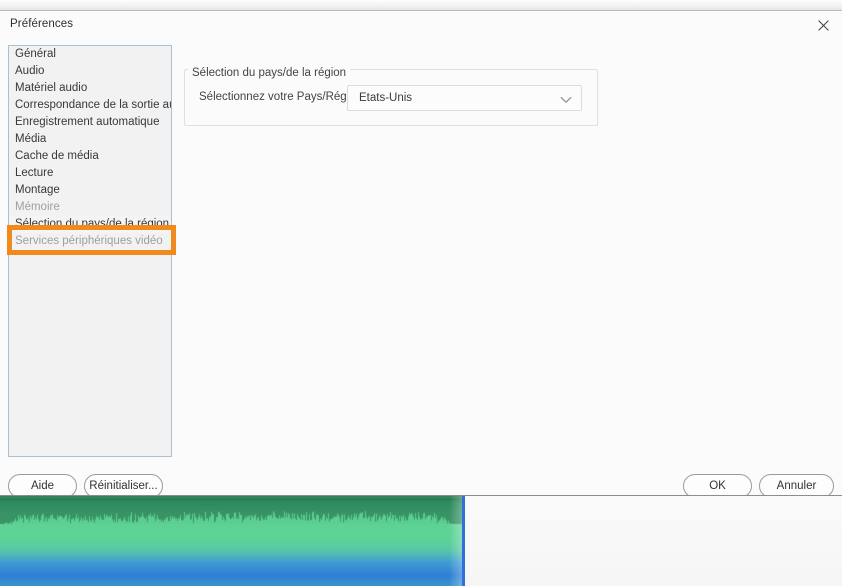 The height and width of the screenshot is (586, 842). Describe the element at coordinates (90, 54) in the screenshot. I see `sidebar-item-0: Général` at that location.